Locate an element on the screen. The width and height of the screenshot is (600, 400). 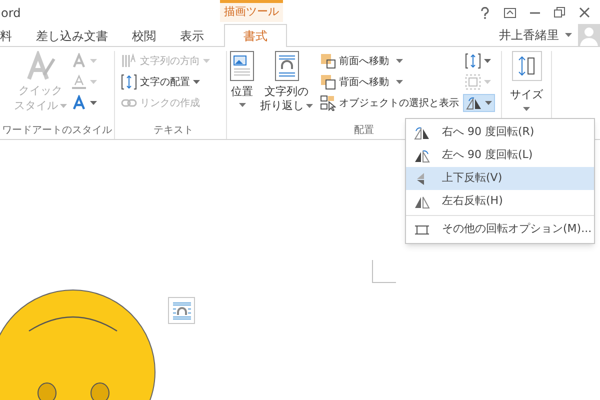
rotate-left-icon is located at coordinates (422, 155).